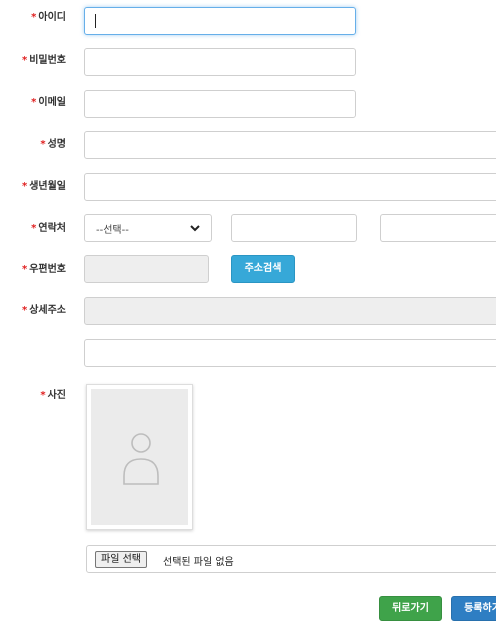 This screenshot has width=496, height=621. Describe the element at coordinates (148, 228) in the screenshot. I see `contact-prefix-select: --선택--` at that location.